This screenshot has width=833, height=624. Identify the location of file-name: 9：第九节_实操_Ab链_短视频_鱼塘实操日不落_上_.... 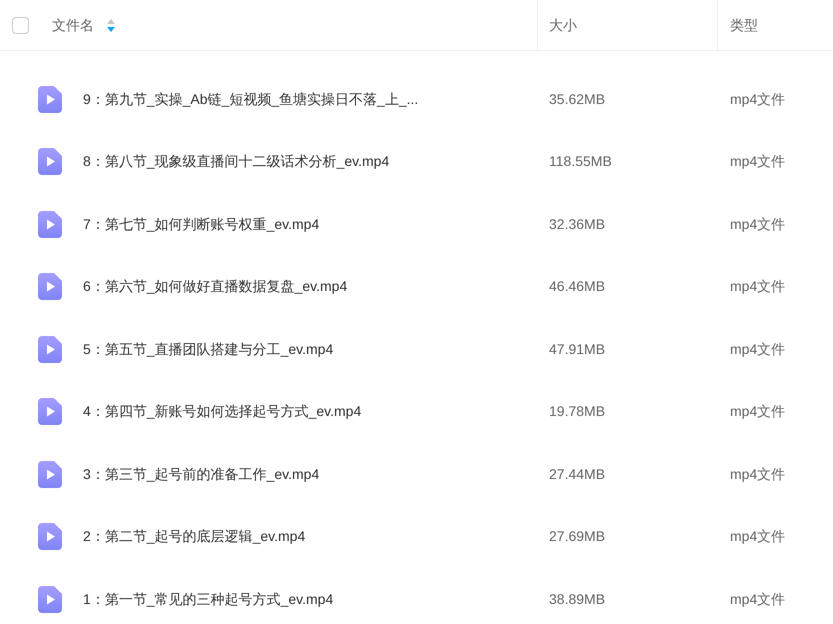
(250, 99).